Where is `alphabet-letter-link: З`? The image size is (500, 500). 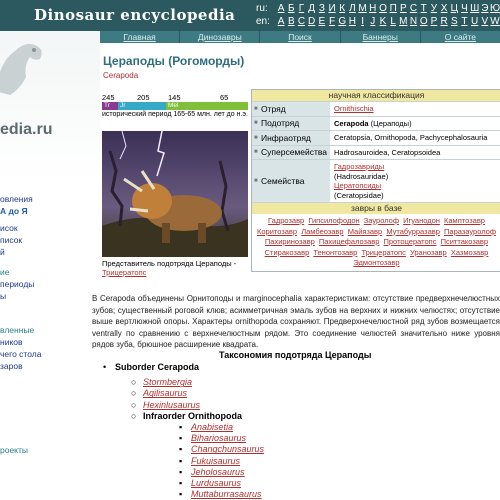
alphabet-letter-link: З is located at coordinates (322, 8).